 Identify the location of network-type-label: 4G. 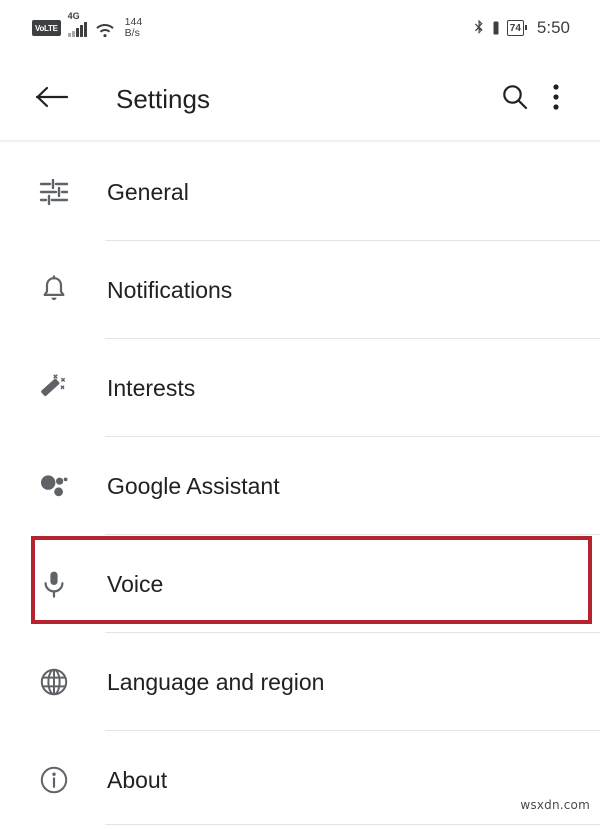
(73, 15).